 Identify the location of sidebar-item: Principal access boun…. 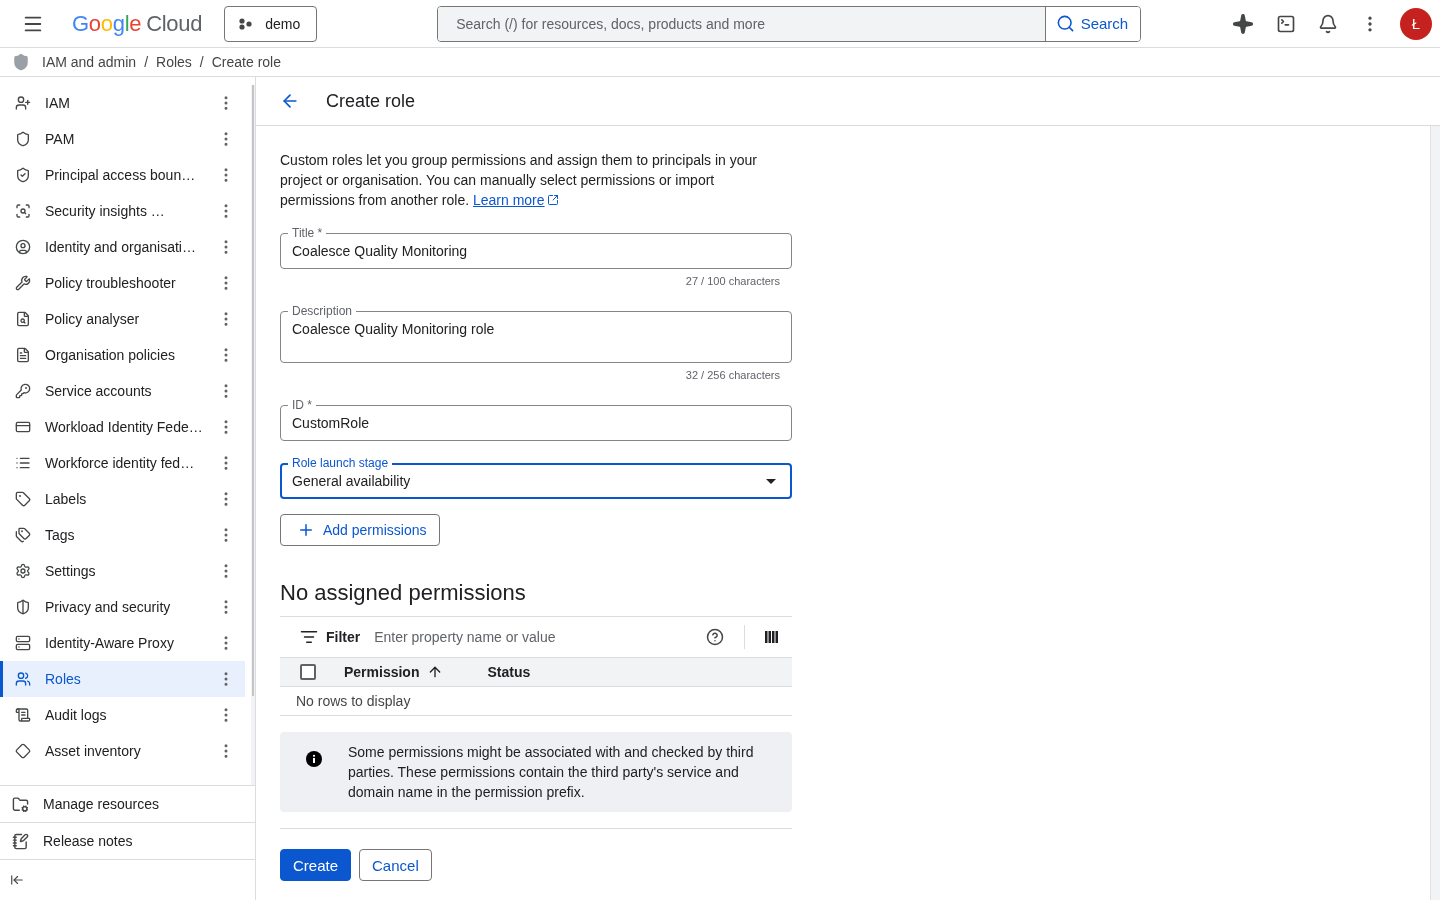
(122, 175).